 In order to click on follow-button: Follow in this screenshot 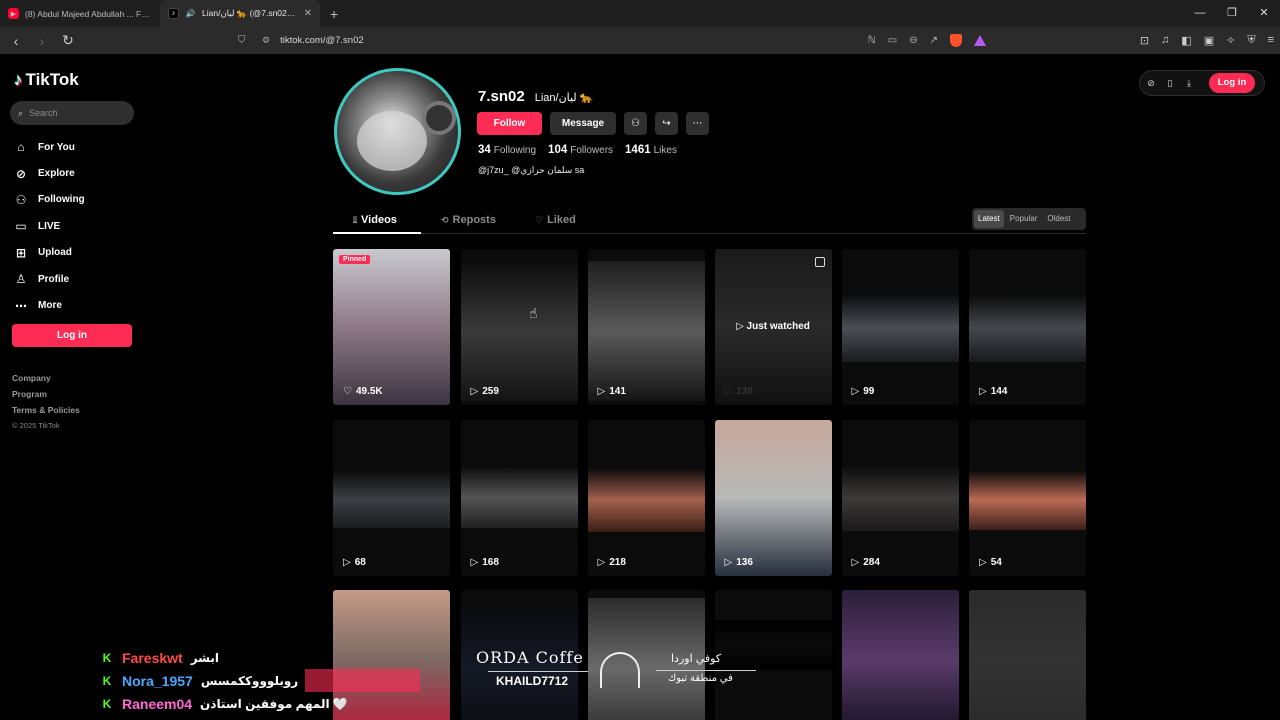, I will do `click(509, 123)`.